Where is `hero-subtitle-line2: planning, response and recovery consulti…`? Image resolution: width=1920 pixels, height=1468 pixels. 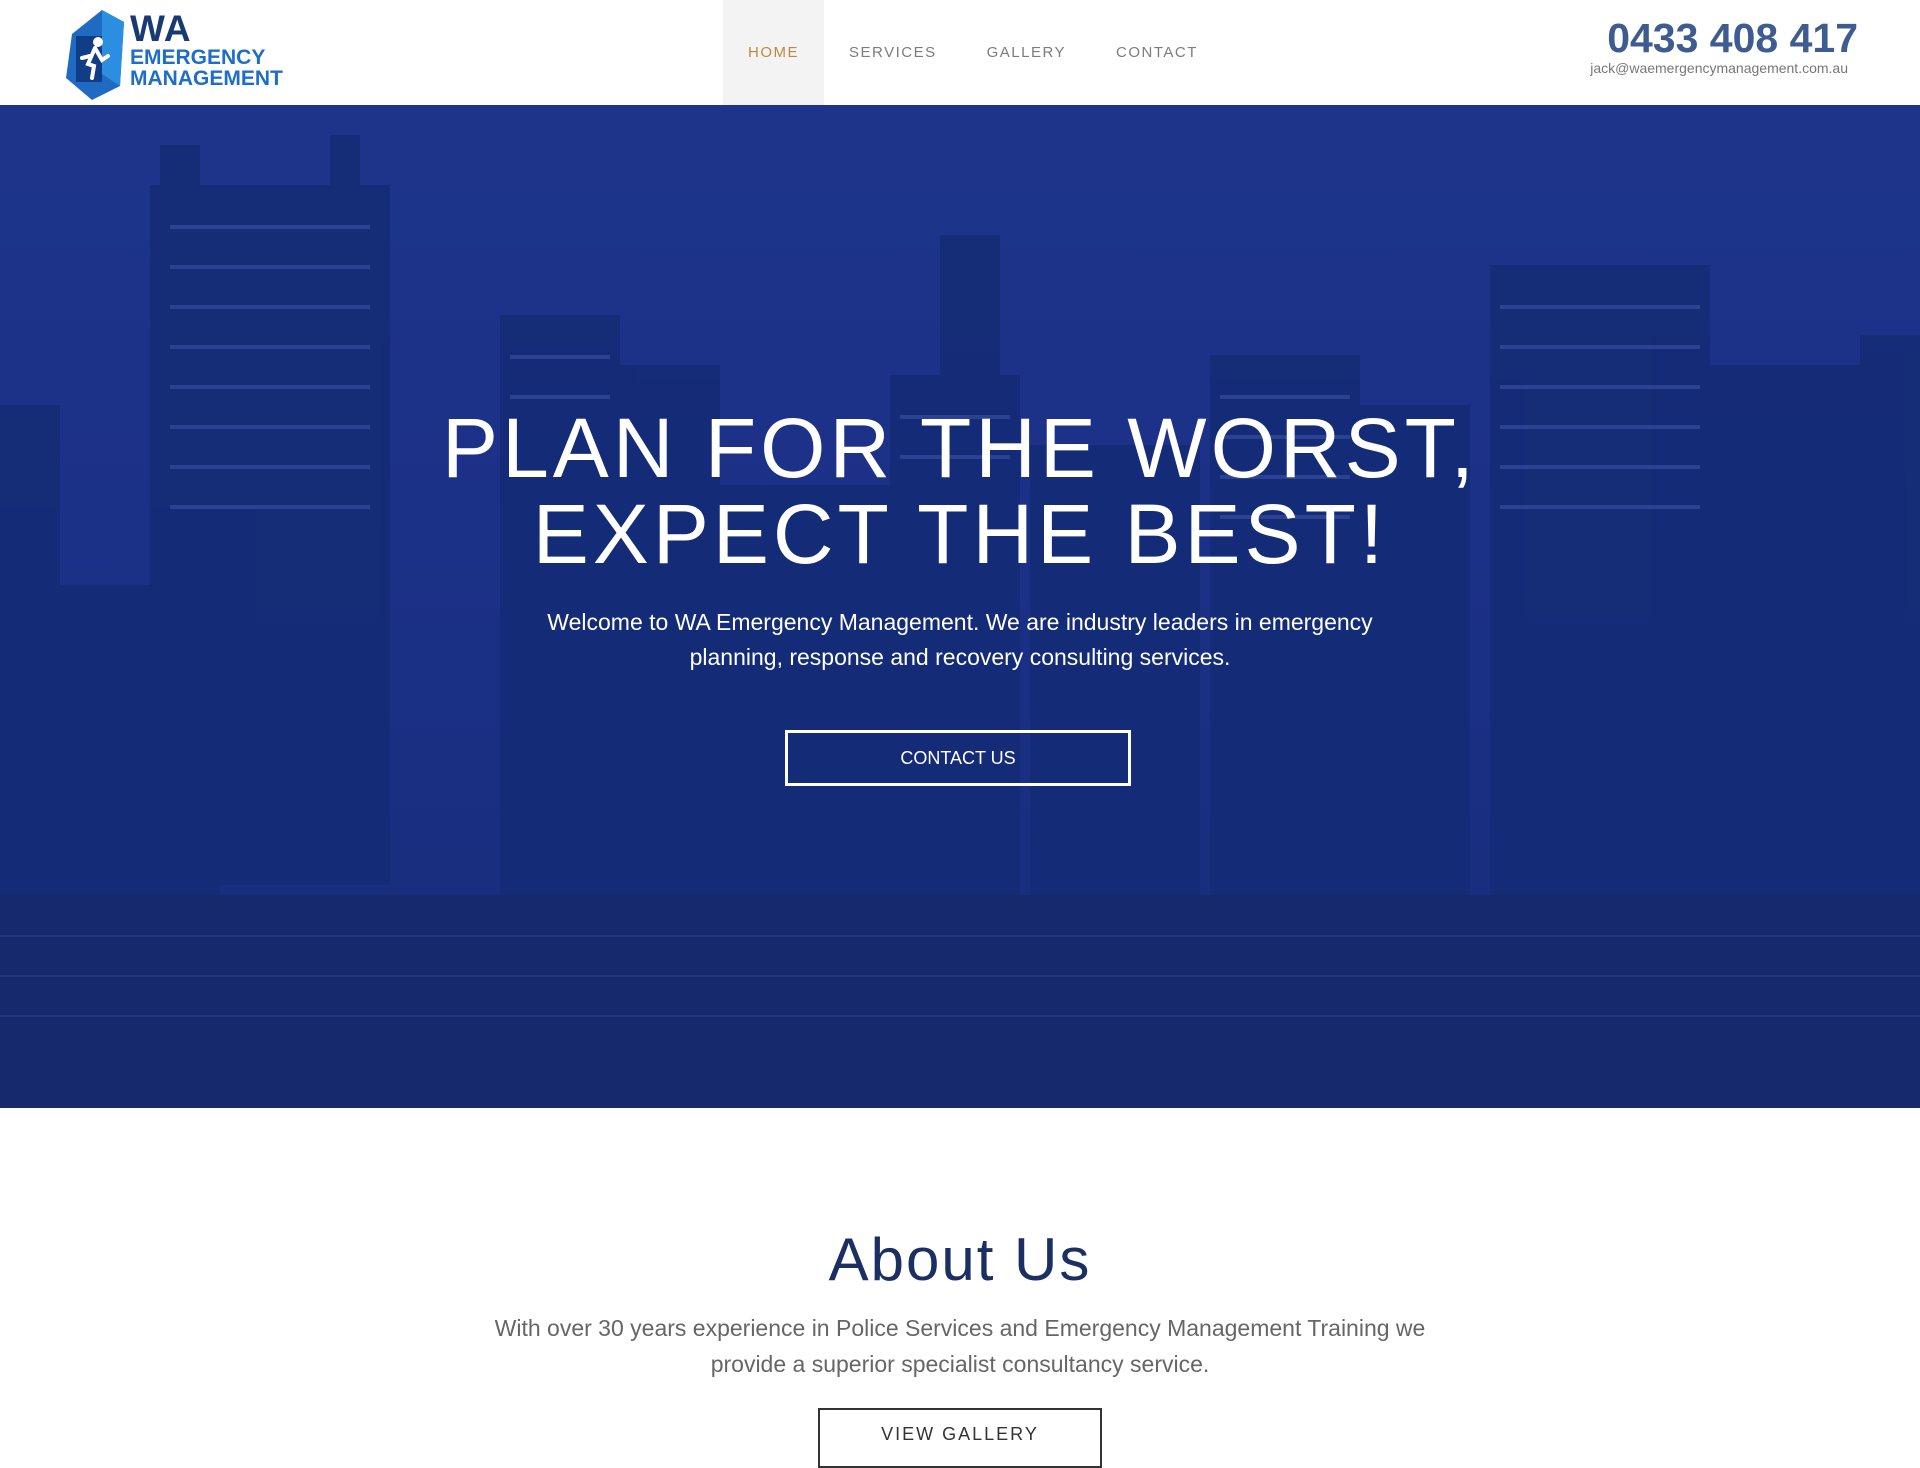
hero-subtitle-line2: planning, response and recovery consulti… is located at coordinates (960, 657).